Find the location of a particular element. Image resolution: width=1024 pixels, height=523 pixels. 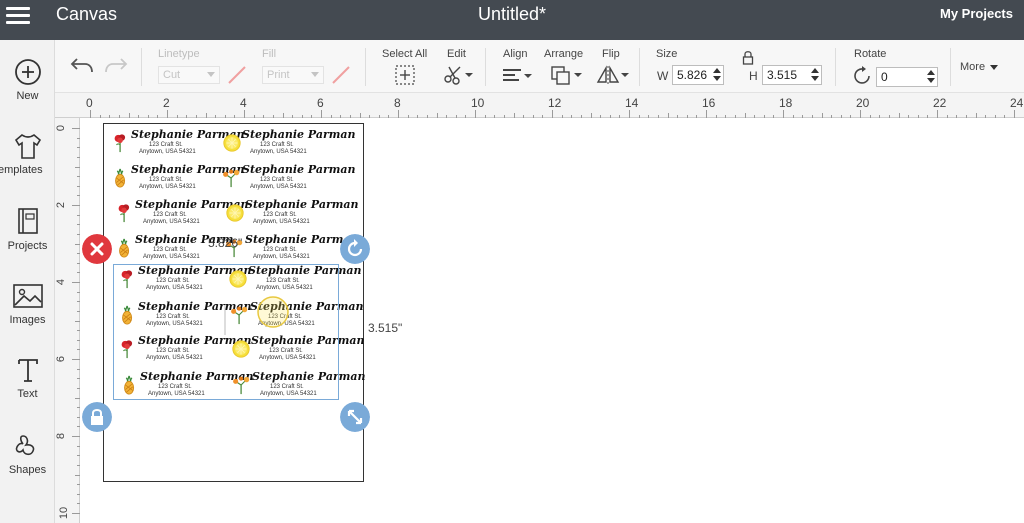

sidebar-item-shapes: Shapes is located at coordinates (27, 467).